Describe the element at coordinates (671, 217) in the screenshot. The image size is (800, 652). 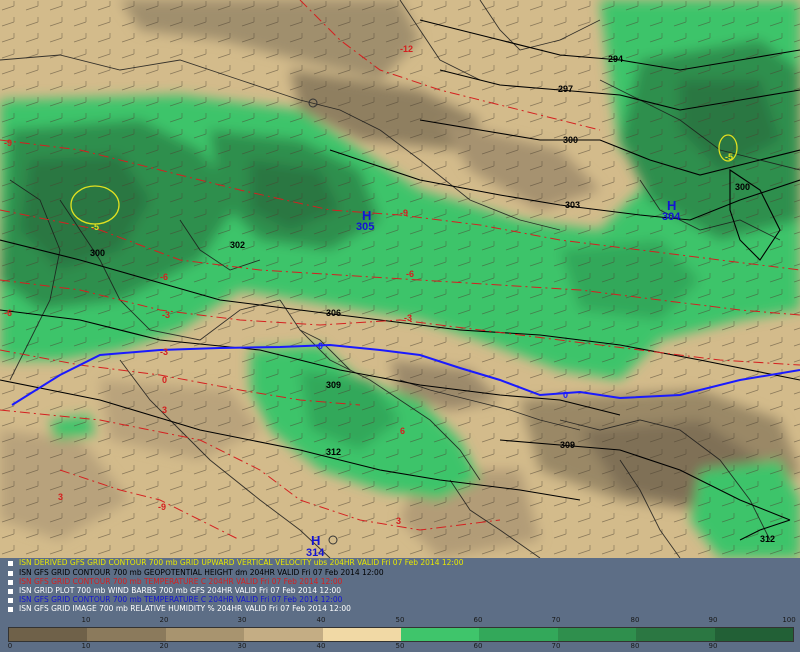
I see `high-value: 304` at that location.